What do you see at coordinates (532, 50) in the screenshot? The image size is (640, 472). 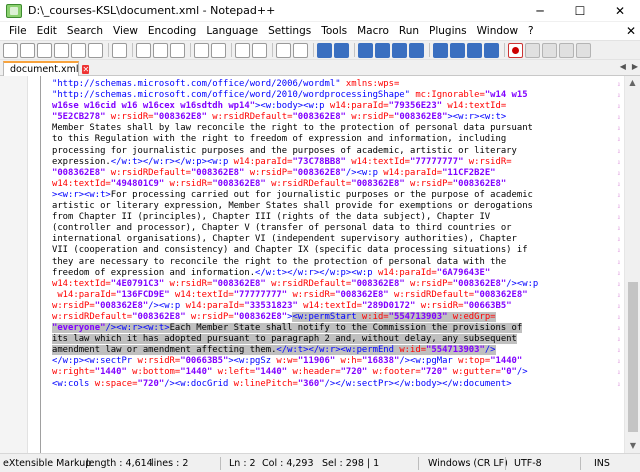 I see `stop-record-icon` at bounding box center [532, 50].